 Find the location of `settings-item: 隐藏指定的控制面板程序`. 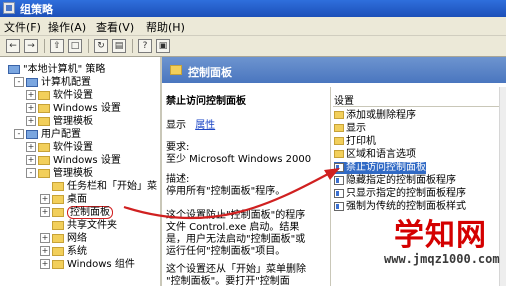

settings-item: 隐藏指定的控制面板程序 is located at coordinates (395, 181).